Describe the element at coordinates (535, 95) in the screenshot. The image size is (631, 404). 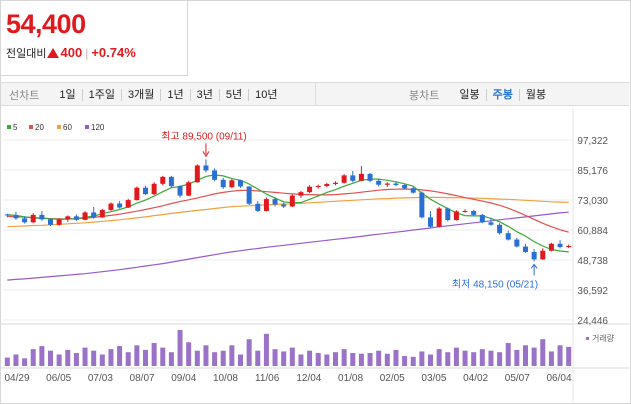
I see `tab-candle-2: 월봉` at that location.